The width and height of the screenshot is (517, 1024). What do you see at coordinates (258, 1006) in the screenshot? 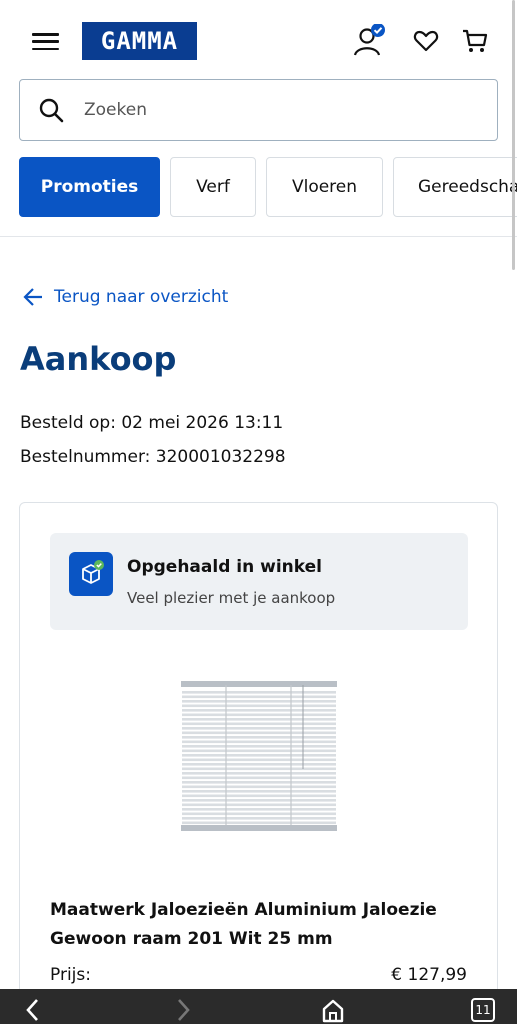
I see `browser-toolbar: 11` at bounding box center [258, 1006].